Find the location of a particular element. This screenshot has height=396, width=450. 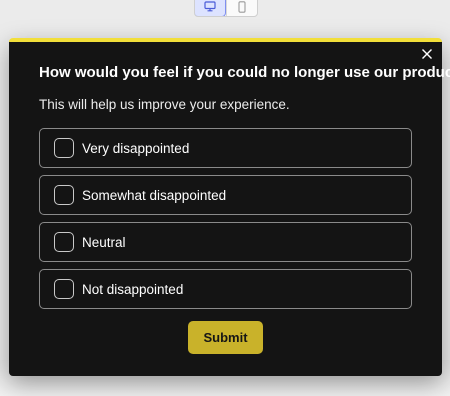

option-not-disappointed: Not disappointed is located at coordinates (225, 289).